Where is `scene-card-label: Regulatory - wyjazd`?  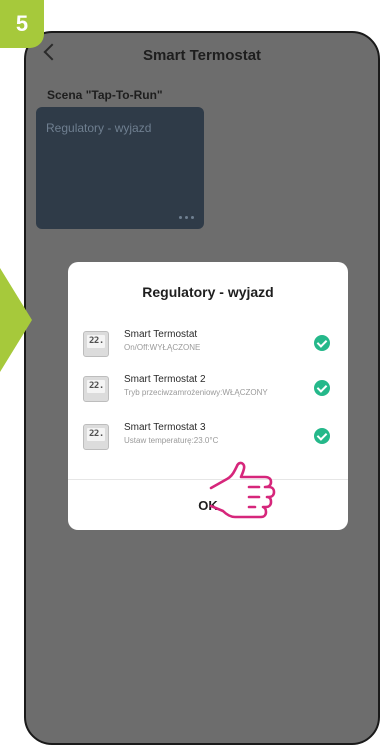
scene-card-label: Regulatory - wyjazd is located at coordinates (99, 128).